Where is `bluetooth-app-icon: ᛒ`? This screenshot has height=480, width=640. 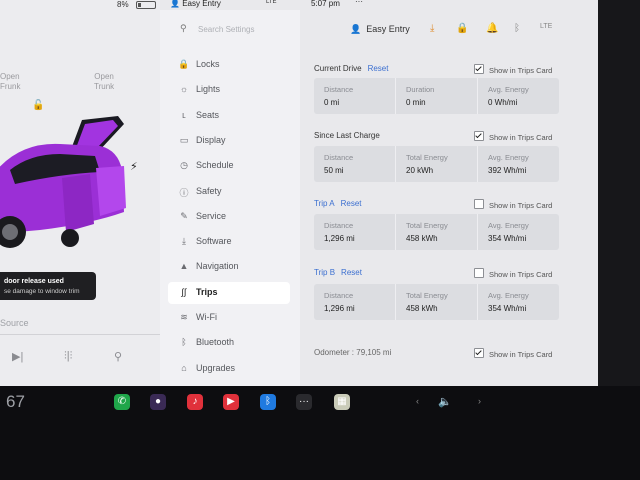
bluetooth-app-icon: ᛒ is located at coordinates (268, 402).